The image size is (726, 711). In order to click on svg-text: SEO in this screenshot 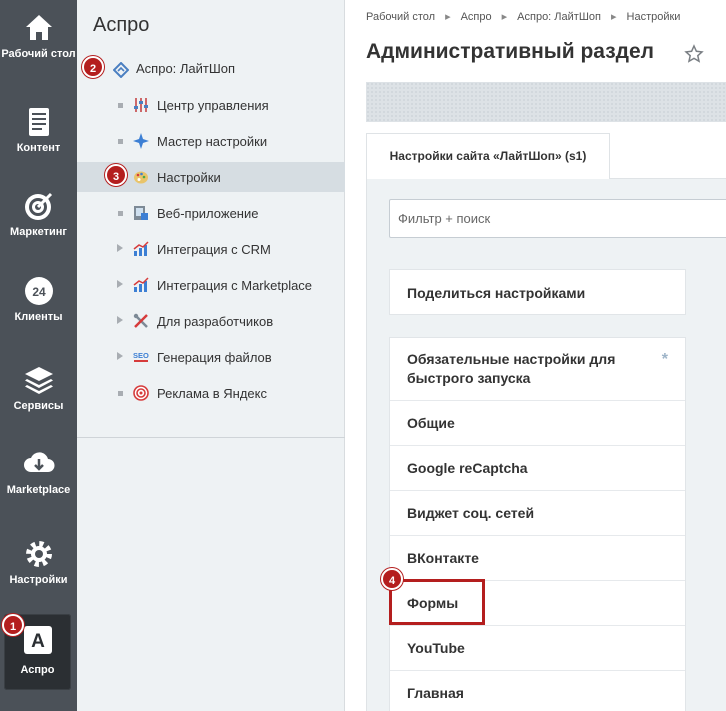, I will do `click(141, 355)`.